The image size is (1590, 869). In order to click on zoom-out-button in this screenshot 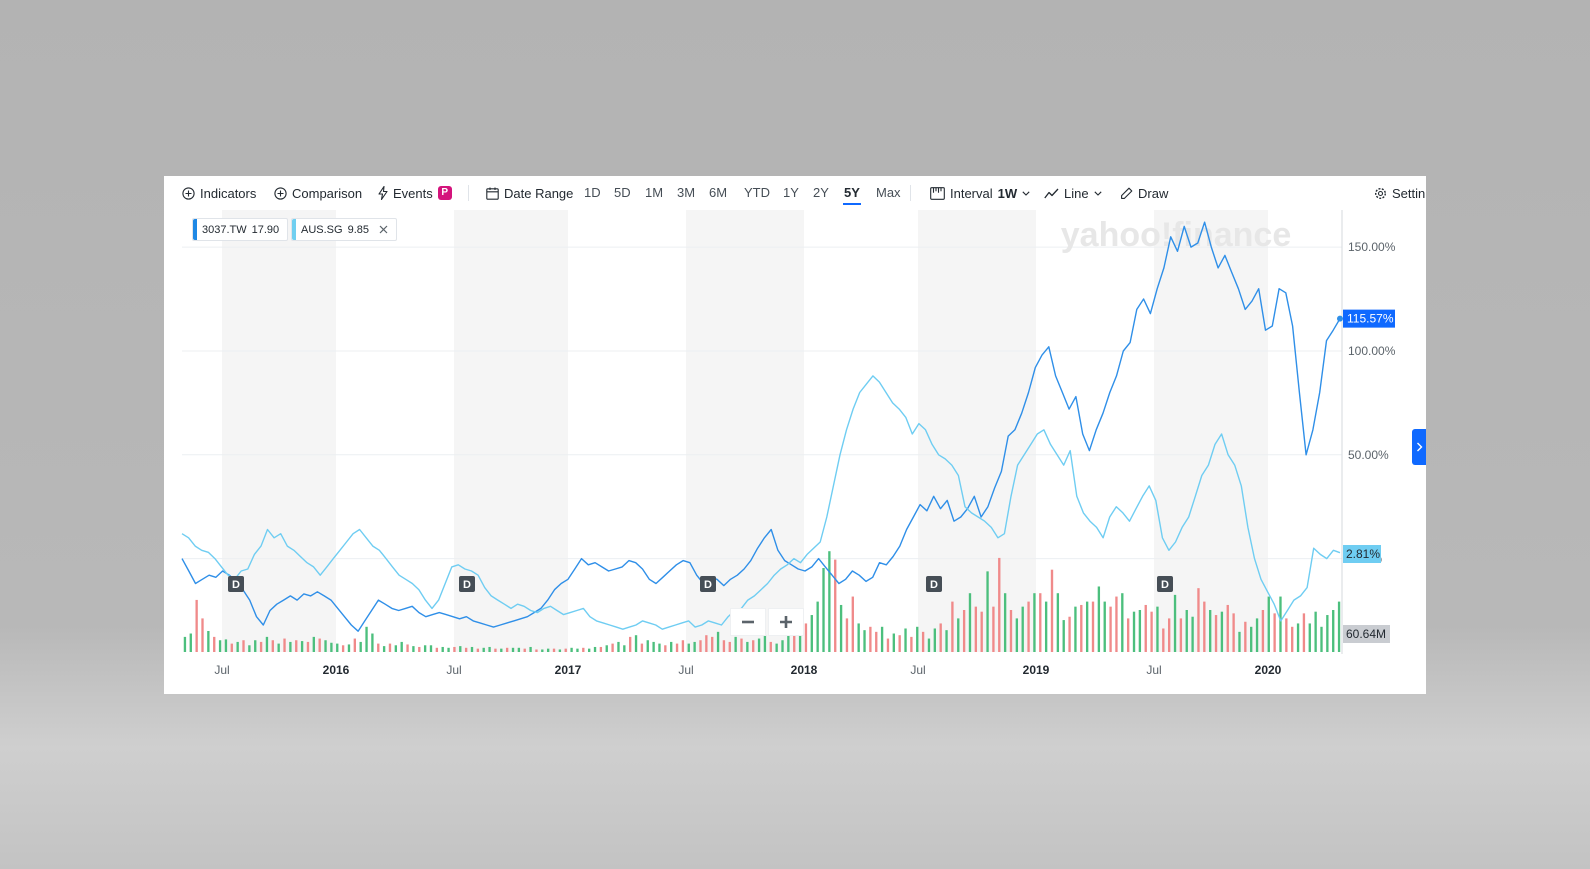, I will do `click(748, 622)`.